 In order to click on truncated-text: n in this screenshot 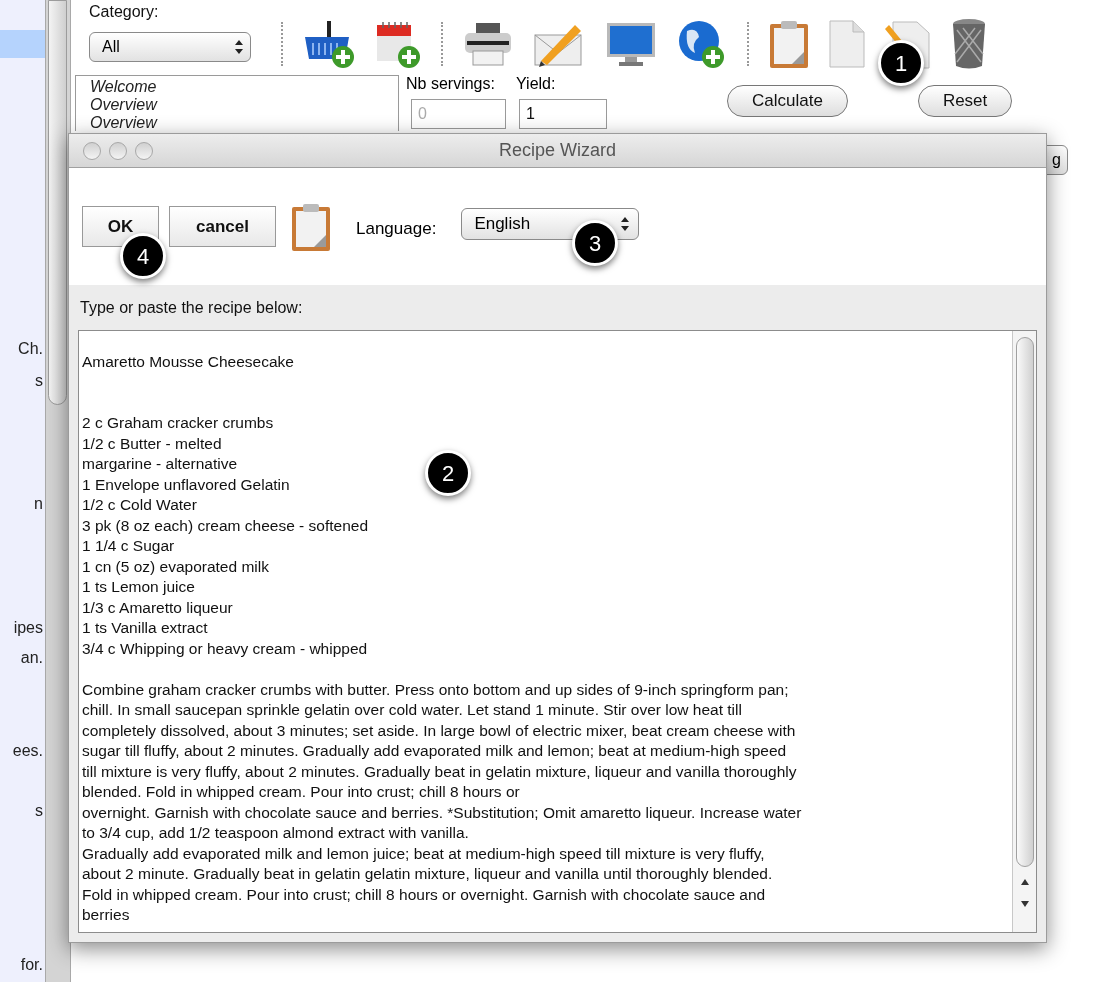, I will do `click(38, 504)`.